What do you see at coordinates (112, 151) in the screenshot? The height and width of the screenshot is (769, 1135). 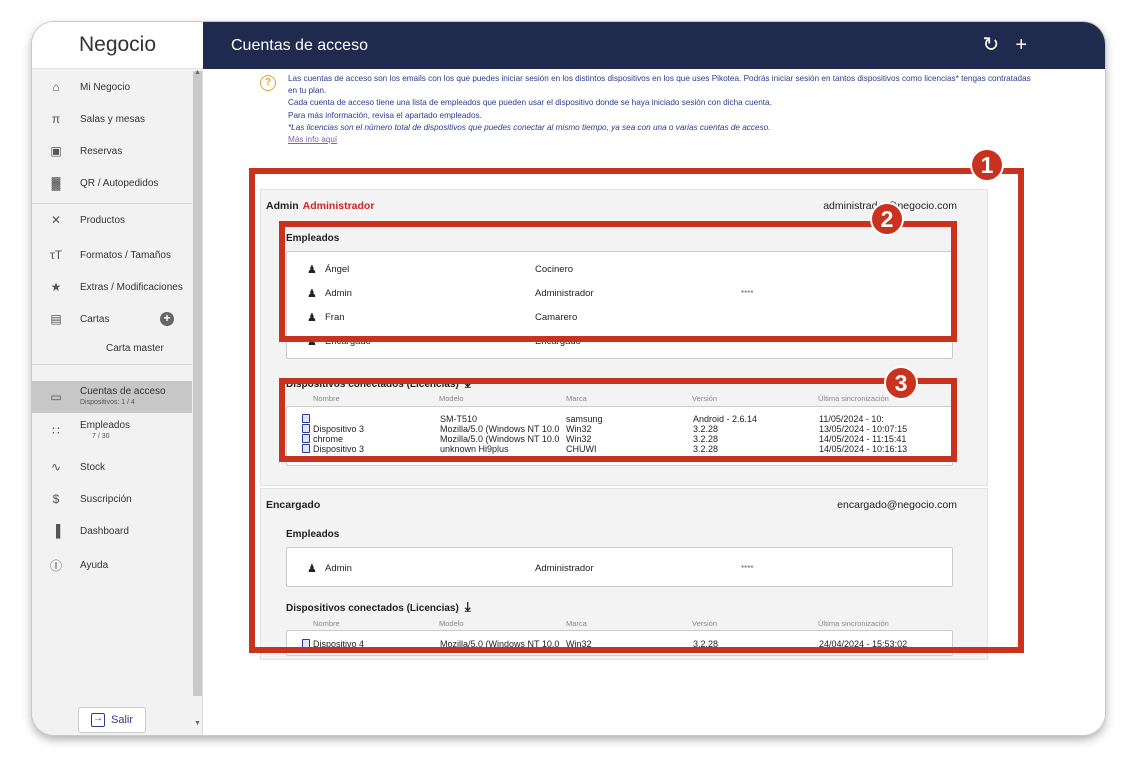 I see `sidebar-item-reservas: ▣ Reservas` at bounding box center [112, 151].